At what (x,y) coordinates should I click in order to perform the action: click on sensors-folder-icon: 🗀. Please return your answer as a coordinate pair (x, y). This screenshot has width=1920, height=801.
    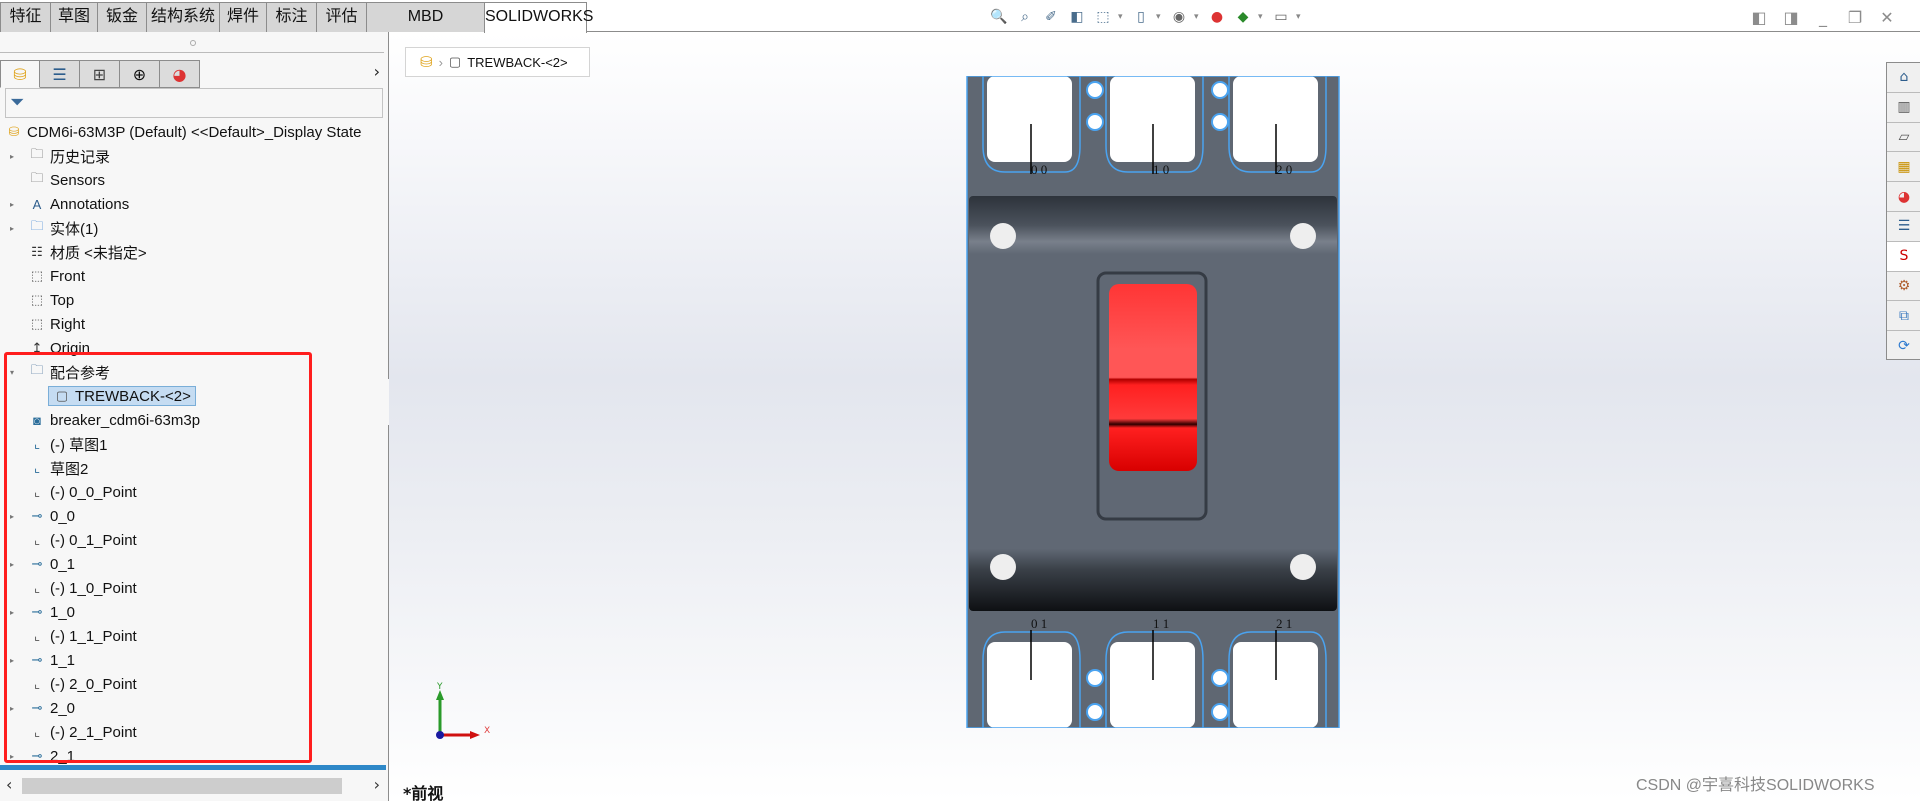
    Looking at the image, I should click on (37, 177).